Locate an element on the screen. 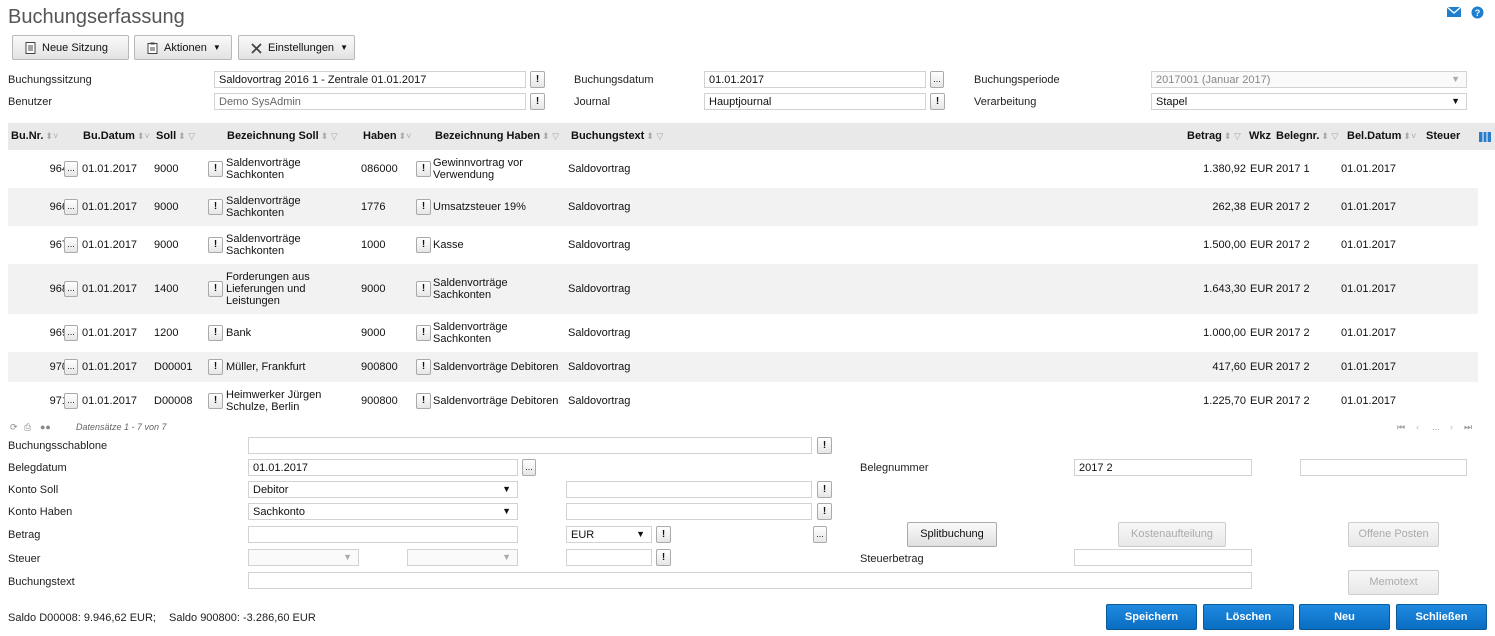 The image size is (1495, 636). currency-info-button: ! is located at coordinates (663, 534).